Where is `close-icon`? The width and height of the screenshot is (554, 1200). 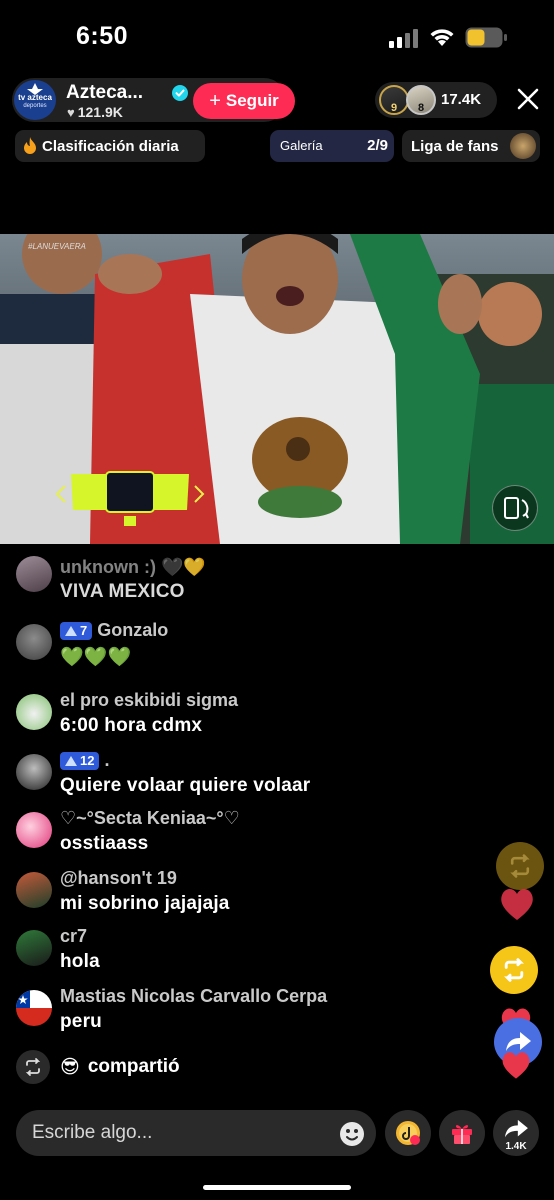
close-icon is located at coordinates (528, 99).